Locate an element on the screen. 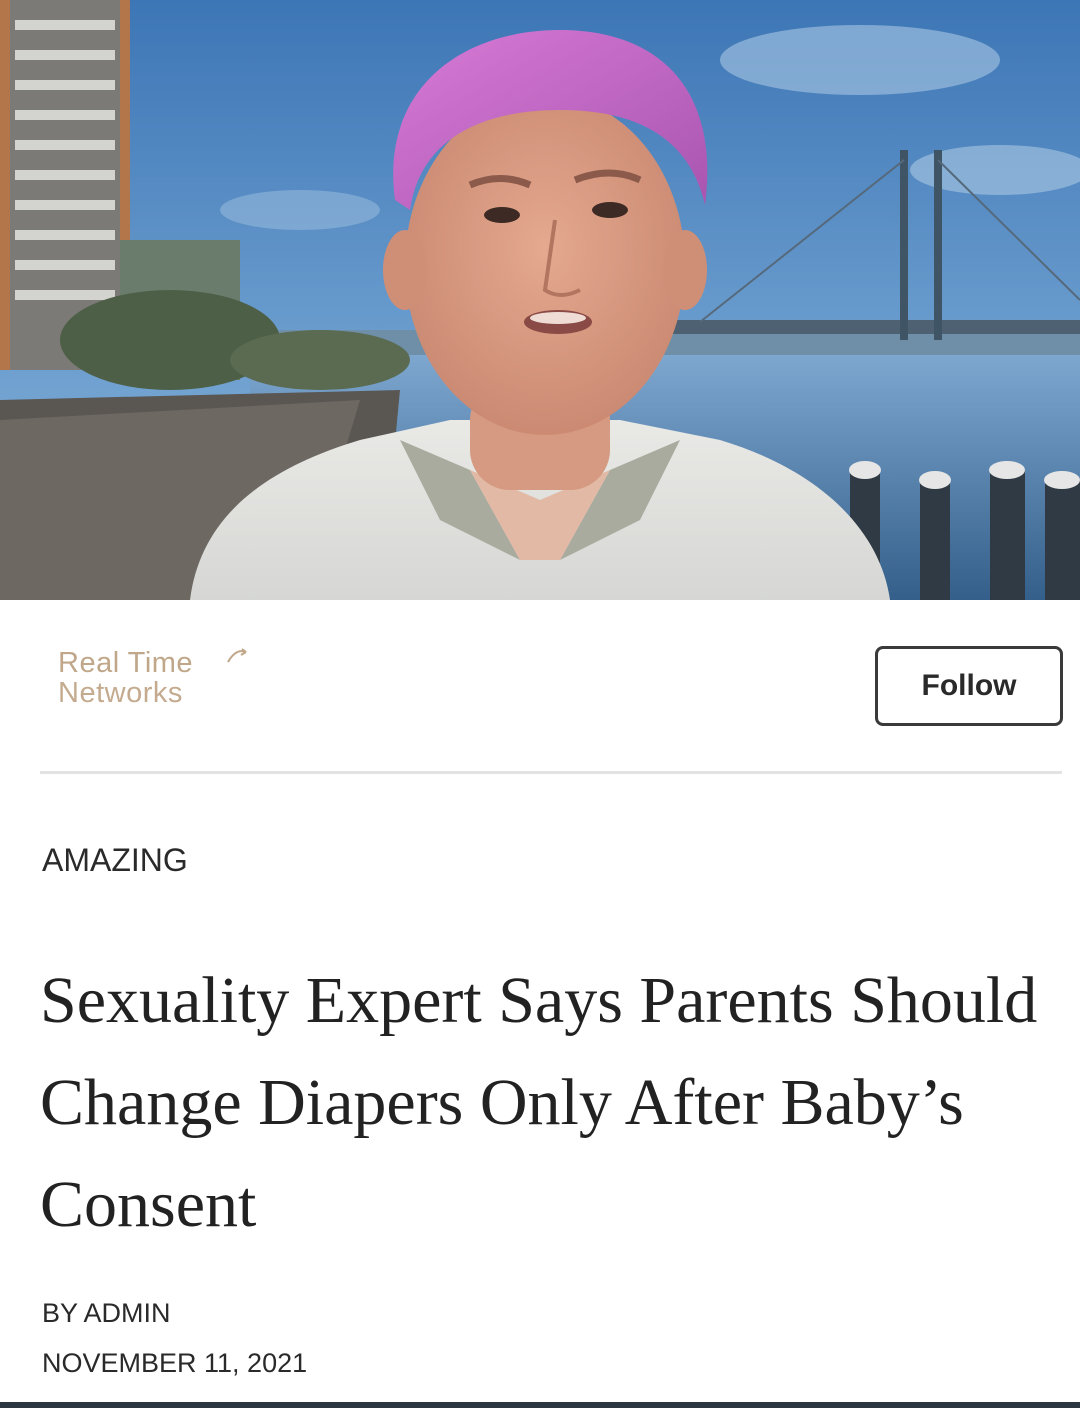 The image size is (1080, 1408). follow-button: Follow is located at coordinates (969, 686).